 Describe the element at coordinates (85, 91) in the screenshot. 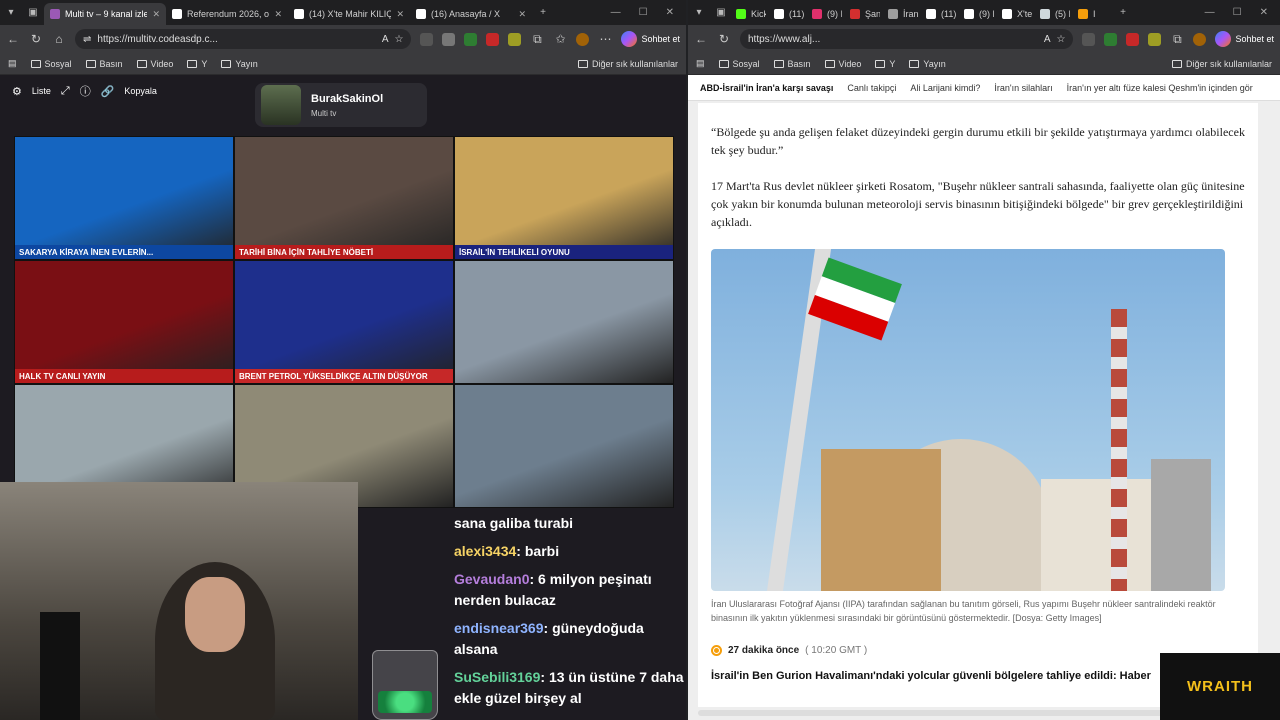

I see `help-icon: ⓘ` at that location.